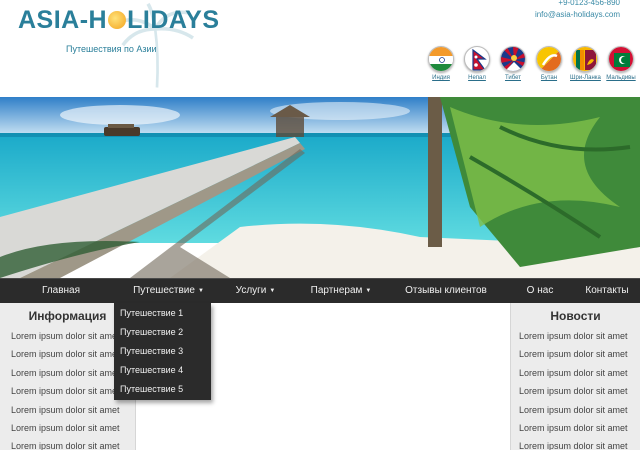 The width and height of the screenshot is (640, 450). I want to click on country-link-nepal: Непал, so click(477, 63).